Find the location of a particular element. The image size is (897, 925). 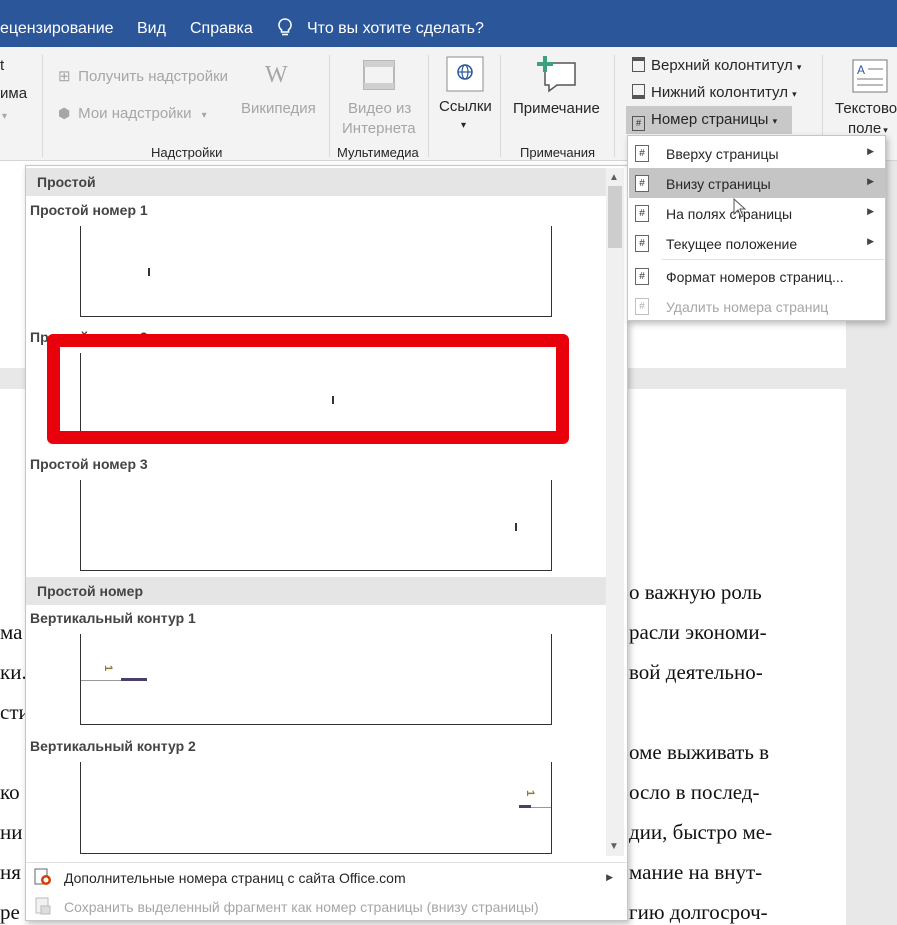

menu-item-current-position: # Текущее положение ▶ is located at coordinates (757, 243).